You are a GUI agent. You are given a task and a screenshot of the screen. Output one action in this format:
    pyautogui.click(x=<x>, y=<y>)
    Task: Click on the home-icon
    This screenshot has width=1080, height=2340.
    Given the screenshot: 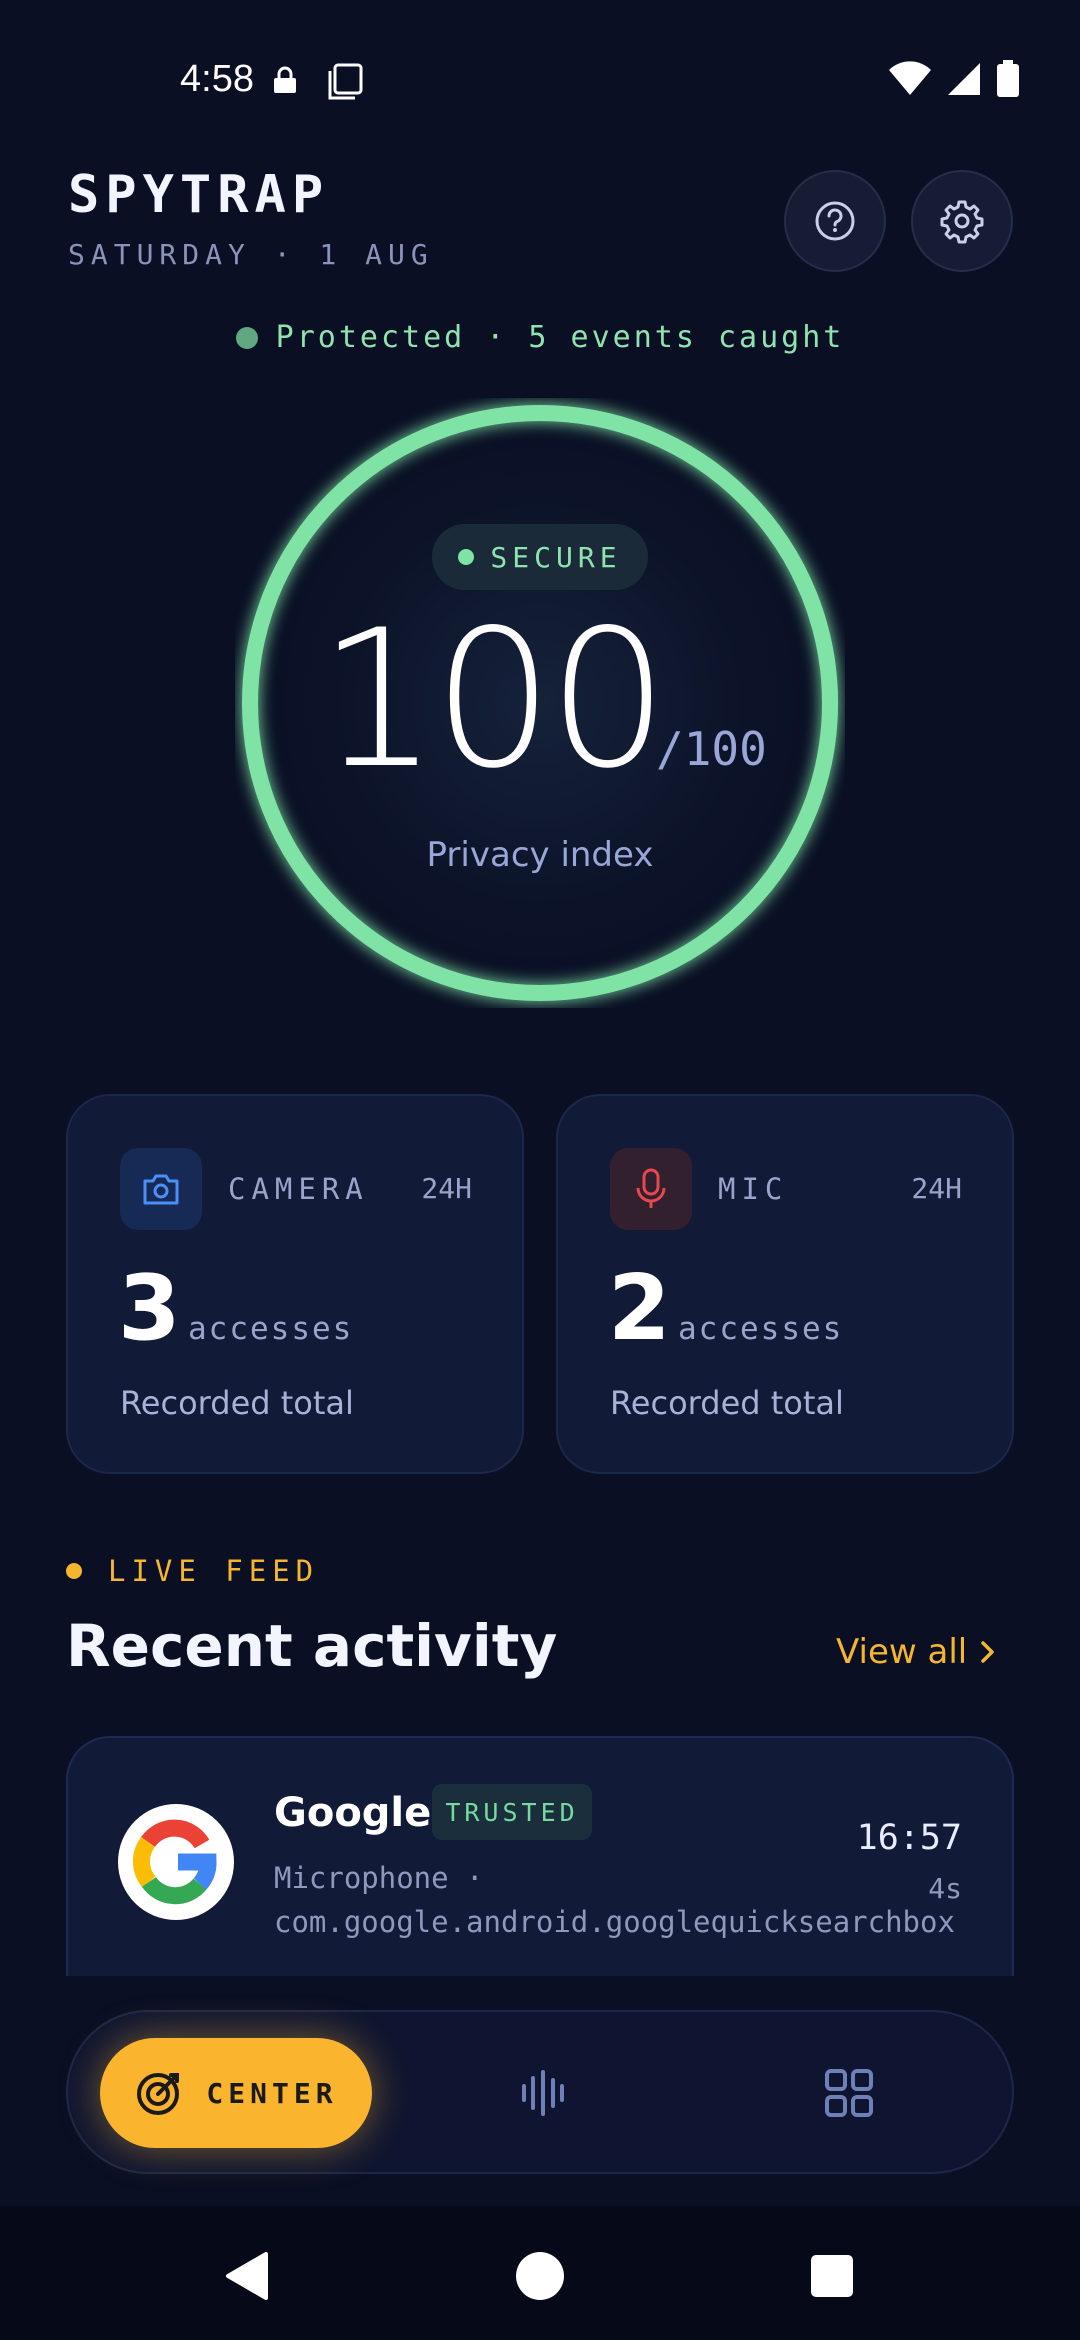 What is the action you would take?
    pyautogui.click(x=540, y=2276)
    